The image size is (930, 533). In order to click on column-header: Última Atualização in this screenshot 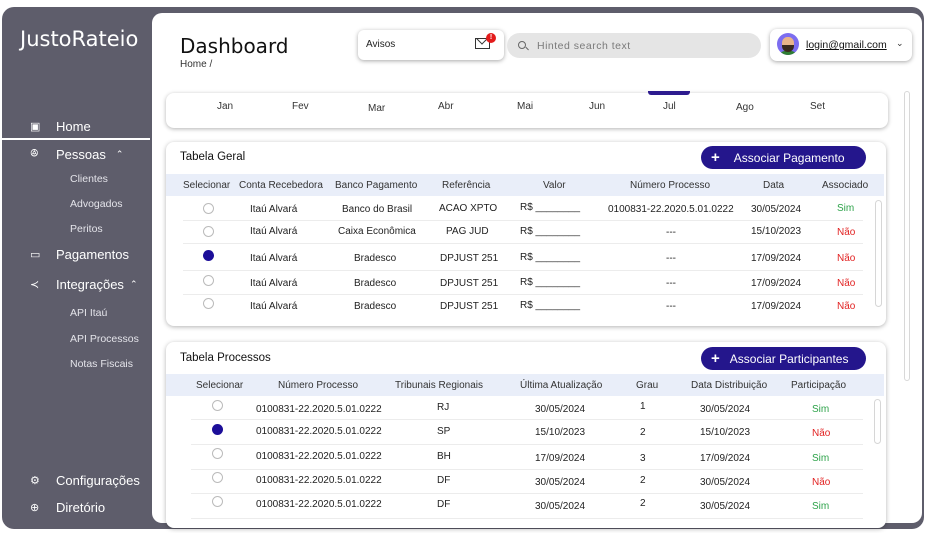, I will do `click(561, 385)`.